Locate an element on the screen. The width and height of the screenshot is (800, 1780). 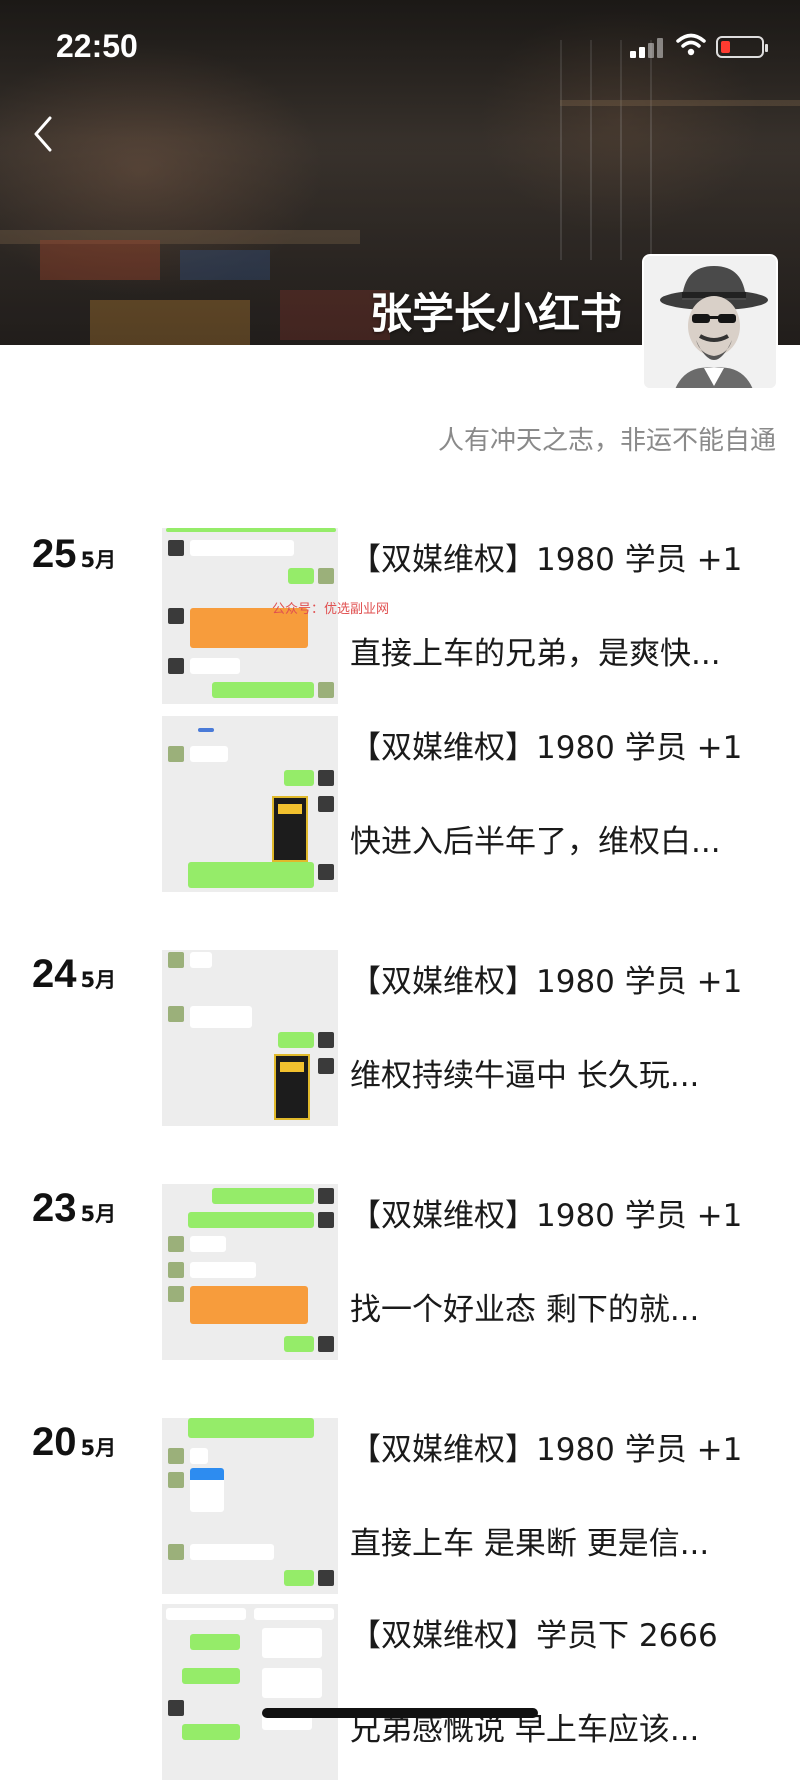
signal-icon is located at coordinates (648, 47).